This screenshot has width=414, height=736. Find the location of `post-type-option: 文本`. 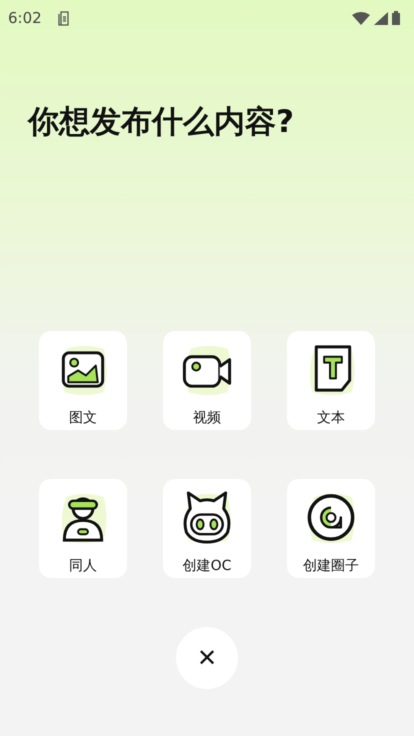

post-type-option: 文本 is located at coordinates (331, 380).